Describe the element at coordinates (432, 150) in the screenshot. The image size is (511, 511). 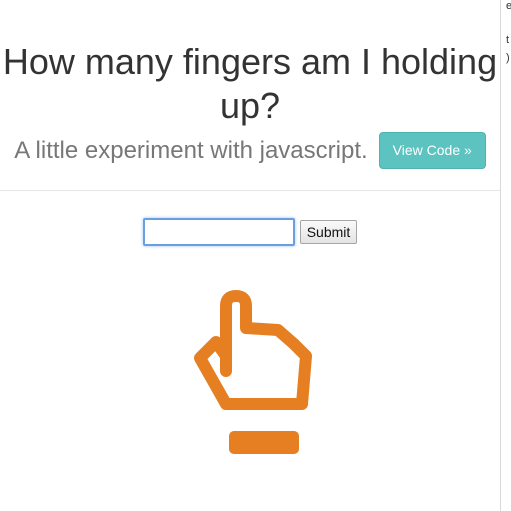
I see `view-code-button: View Code »` at that location.